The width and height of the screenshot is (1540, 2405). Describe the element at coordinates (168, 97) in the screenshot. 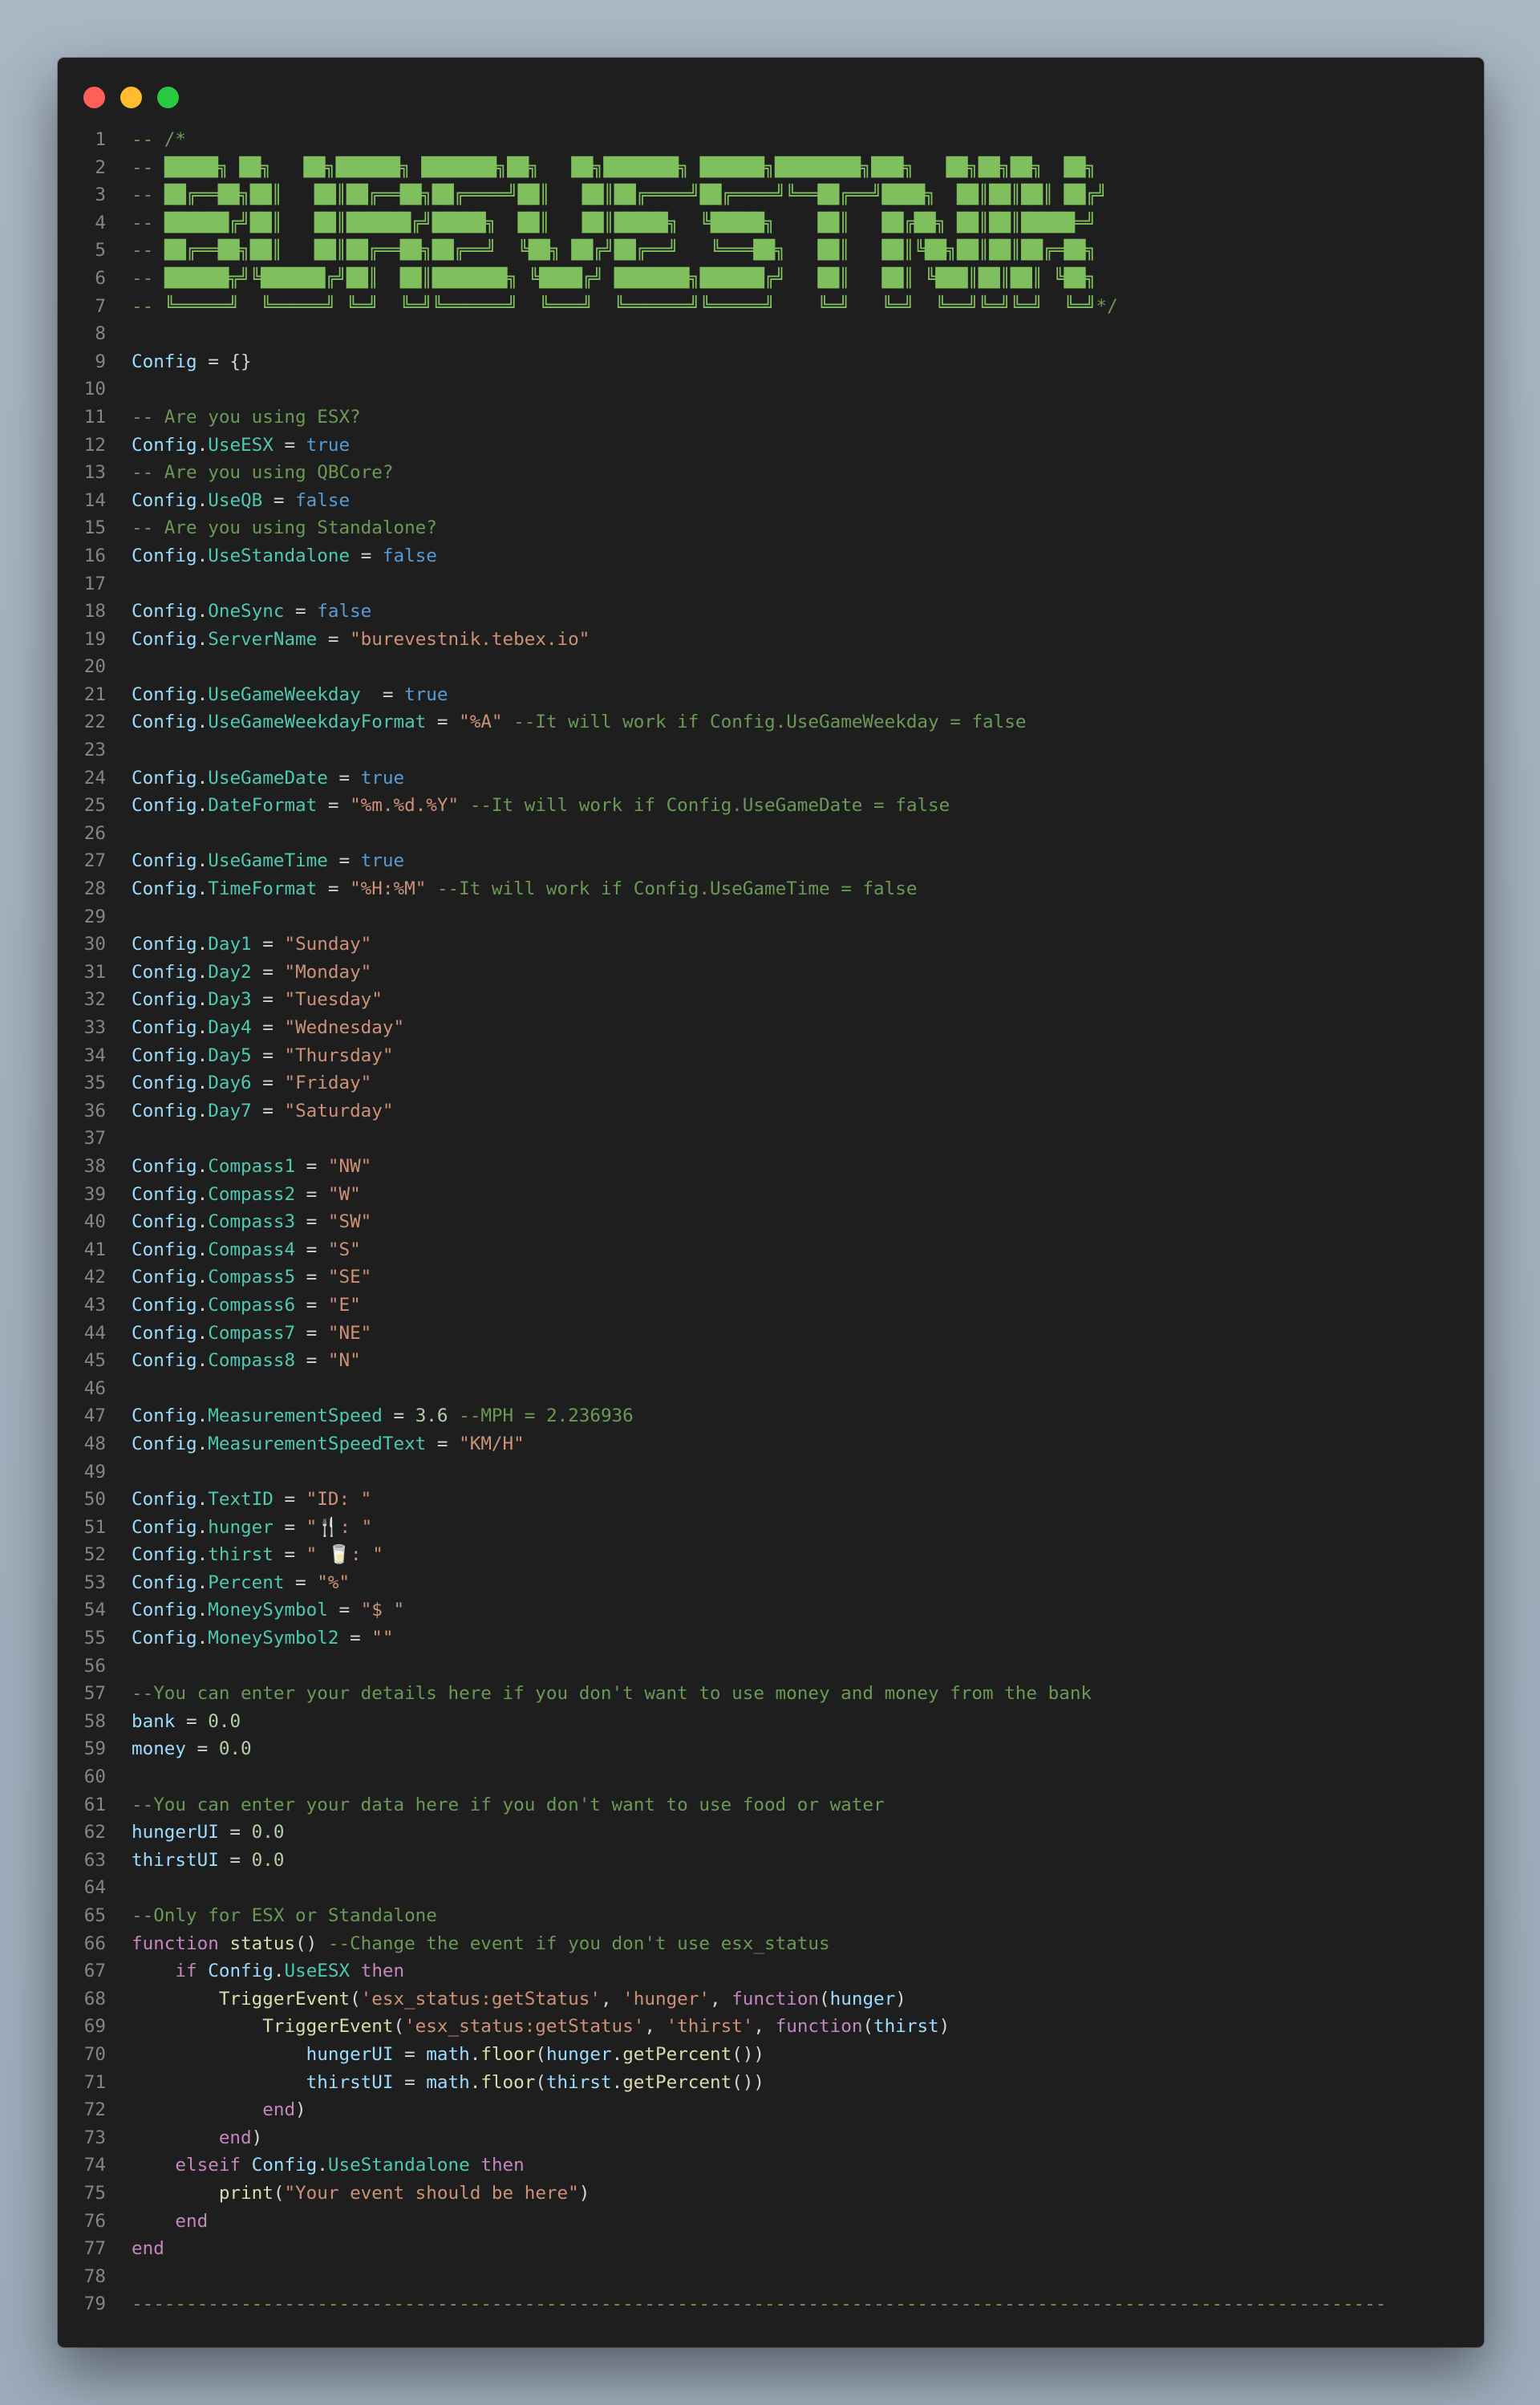

I see `zoom-dot-icon` at that location.